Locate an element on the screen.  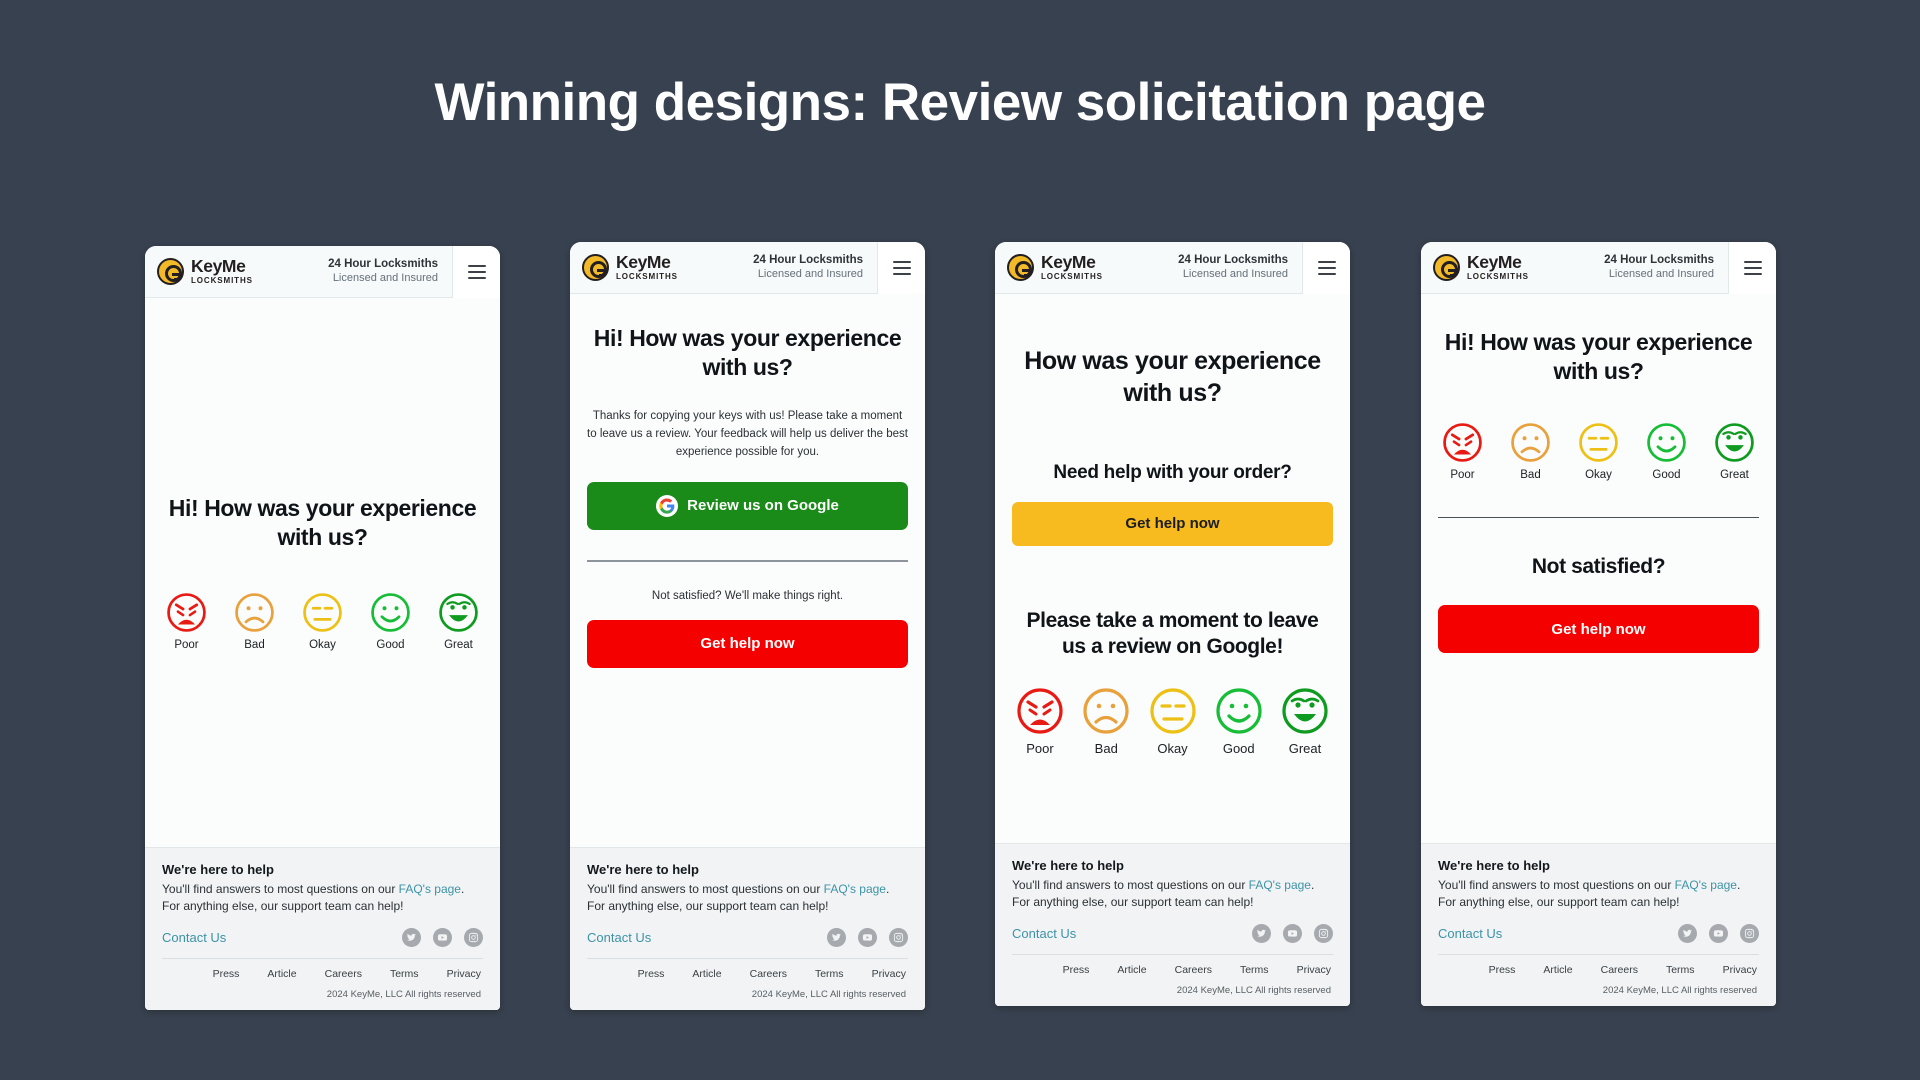
need-help-text: Need help with your order? is located at coordinates (1172, 472).